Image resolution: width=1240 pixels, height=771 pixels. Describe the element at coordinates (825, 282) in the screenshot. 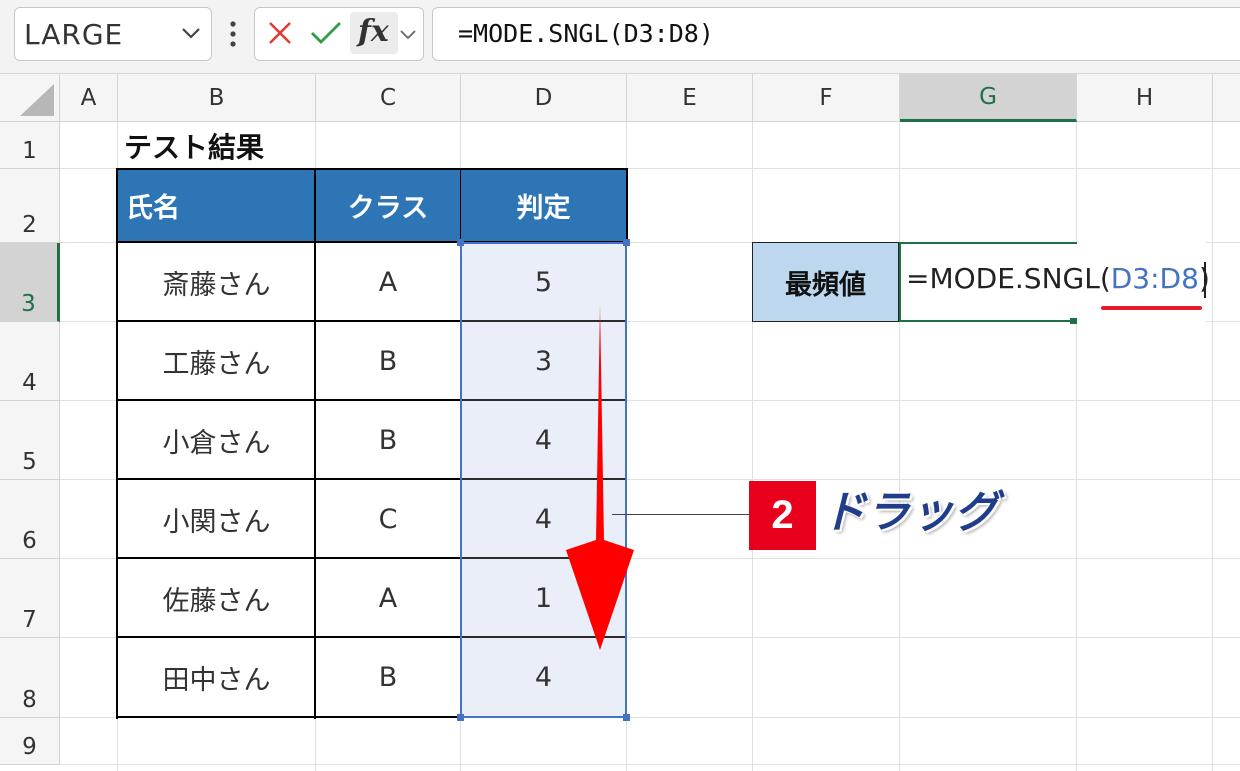

I see `mode-label-cell: 最頻値` at that location.